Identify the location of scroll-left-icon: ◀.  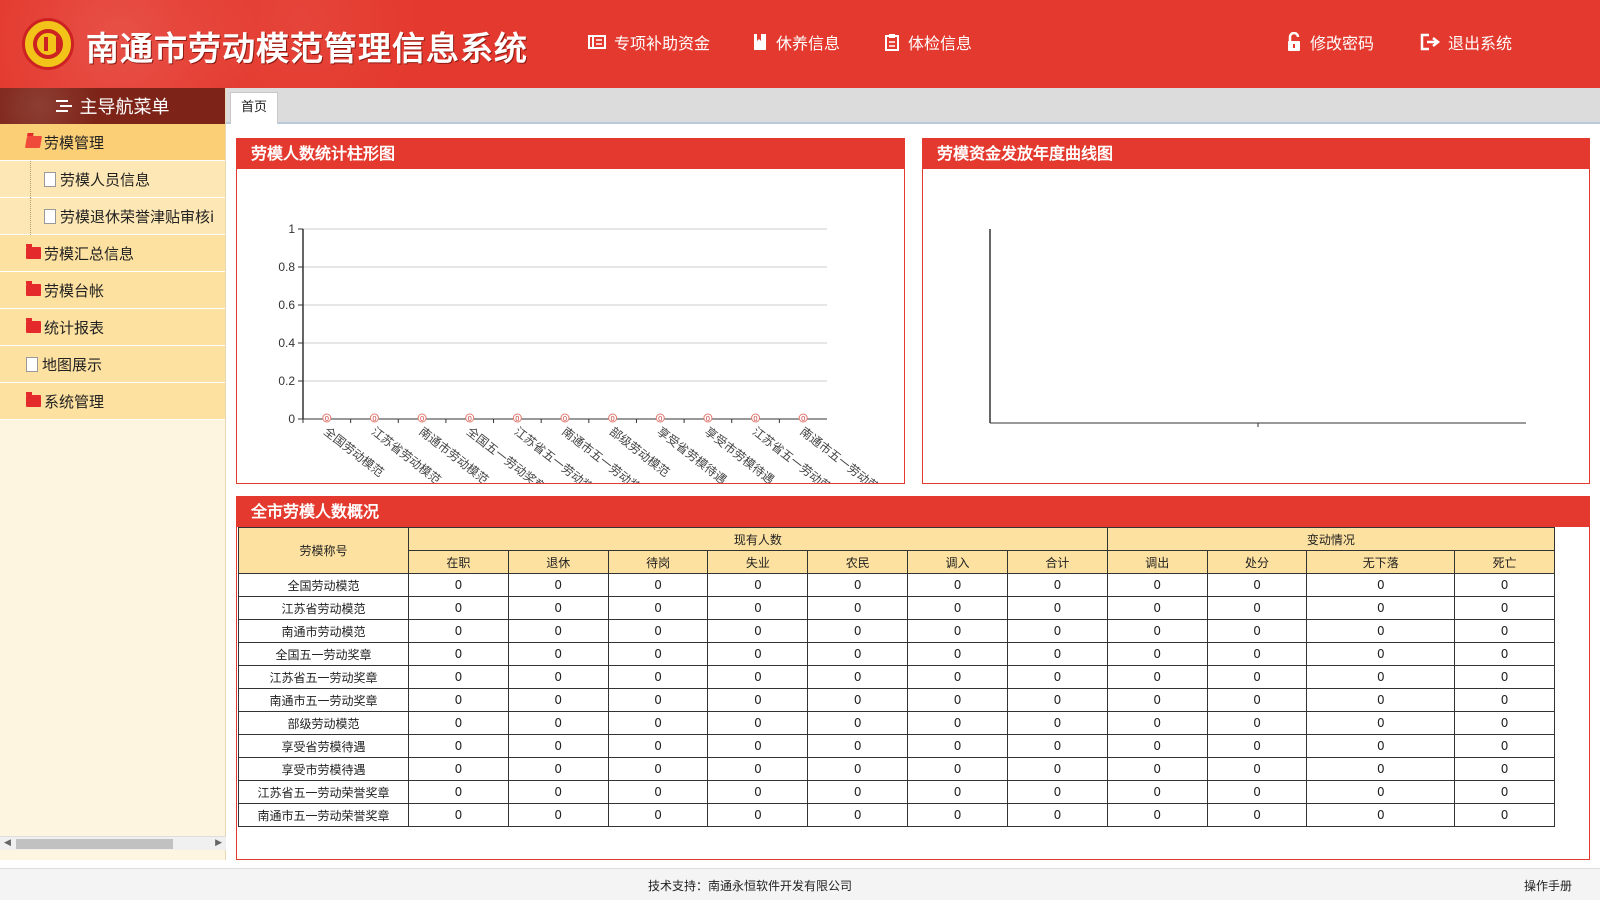
(7, 843).